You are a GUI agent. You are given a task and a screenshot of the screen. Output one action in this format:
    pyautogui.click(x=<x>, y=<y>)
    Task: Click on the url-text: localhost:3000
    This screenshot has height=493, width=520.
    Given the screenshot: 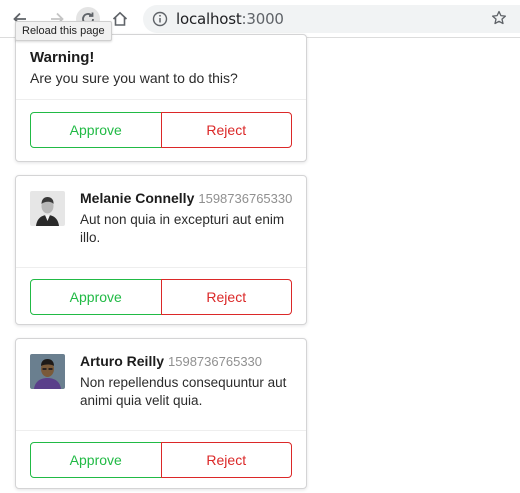 What is the action you would take?
    pyautogui.click(x=230, y=19)
    